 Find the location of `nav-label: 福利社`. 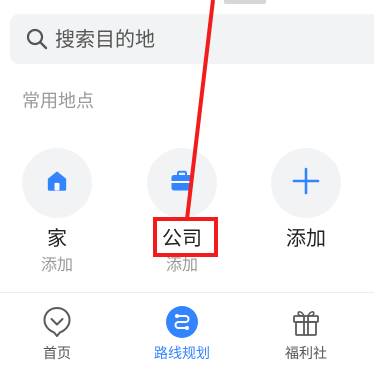

nav-label: 福利社 is located at coordinates (306, 354).